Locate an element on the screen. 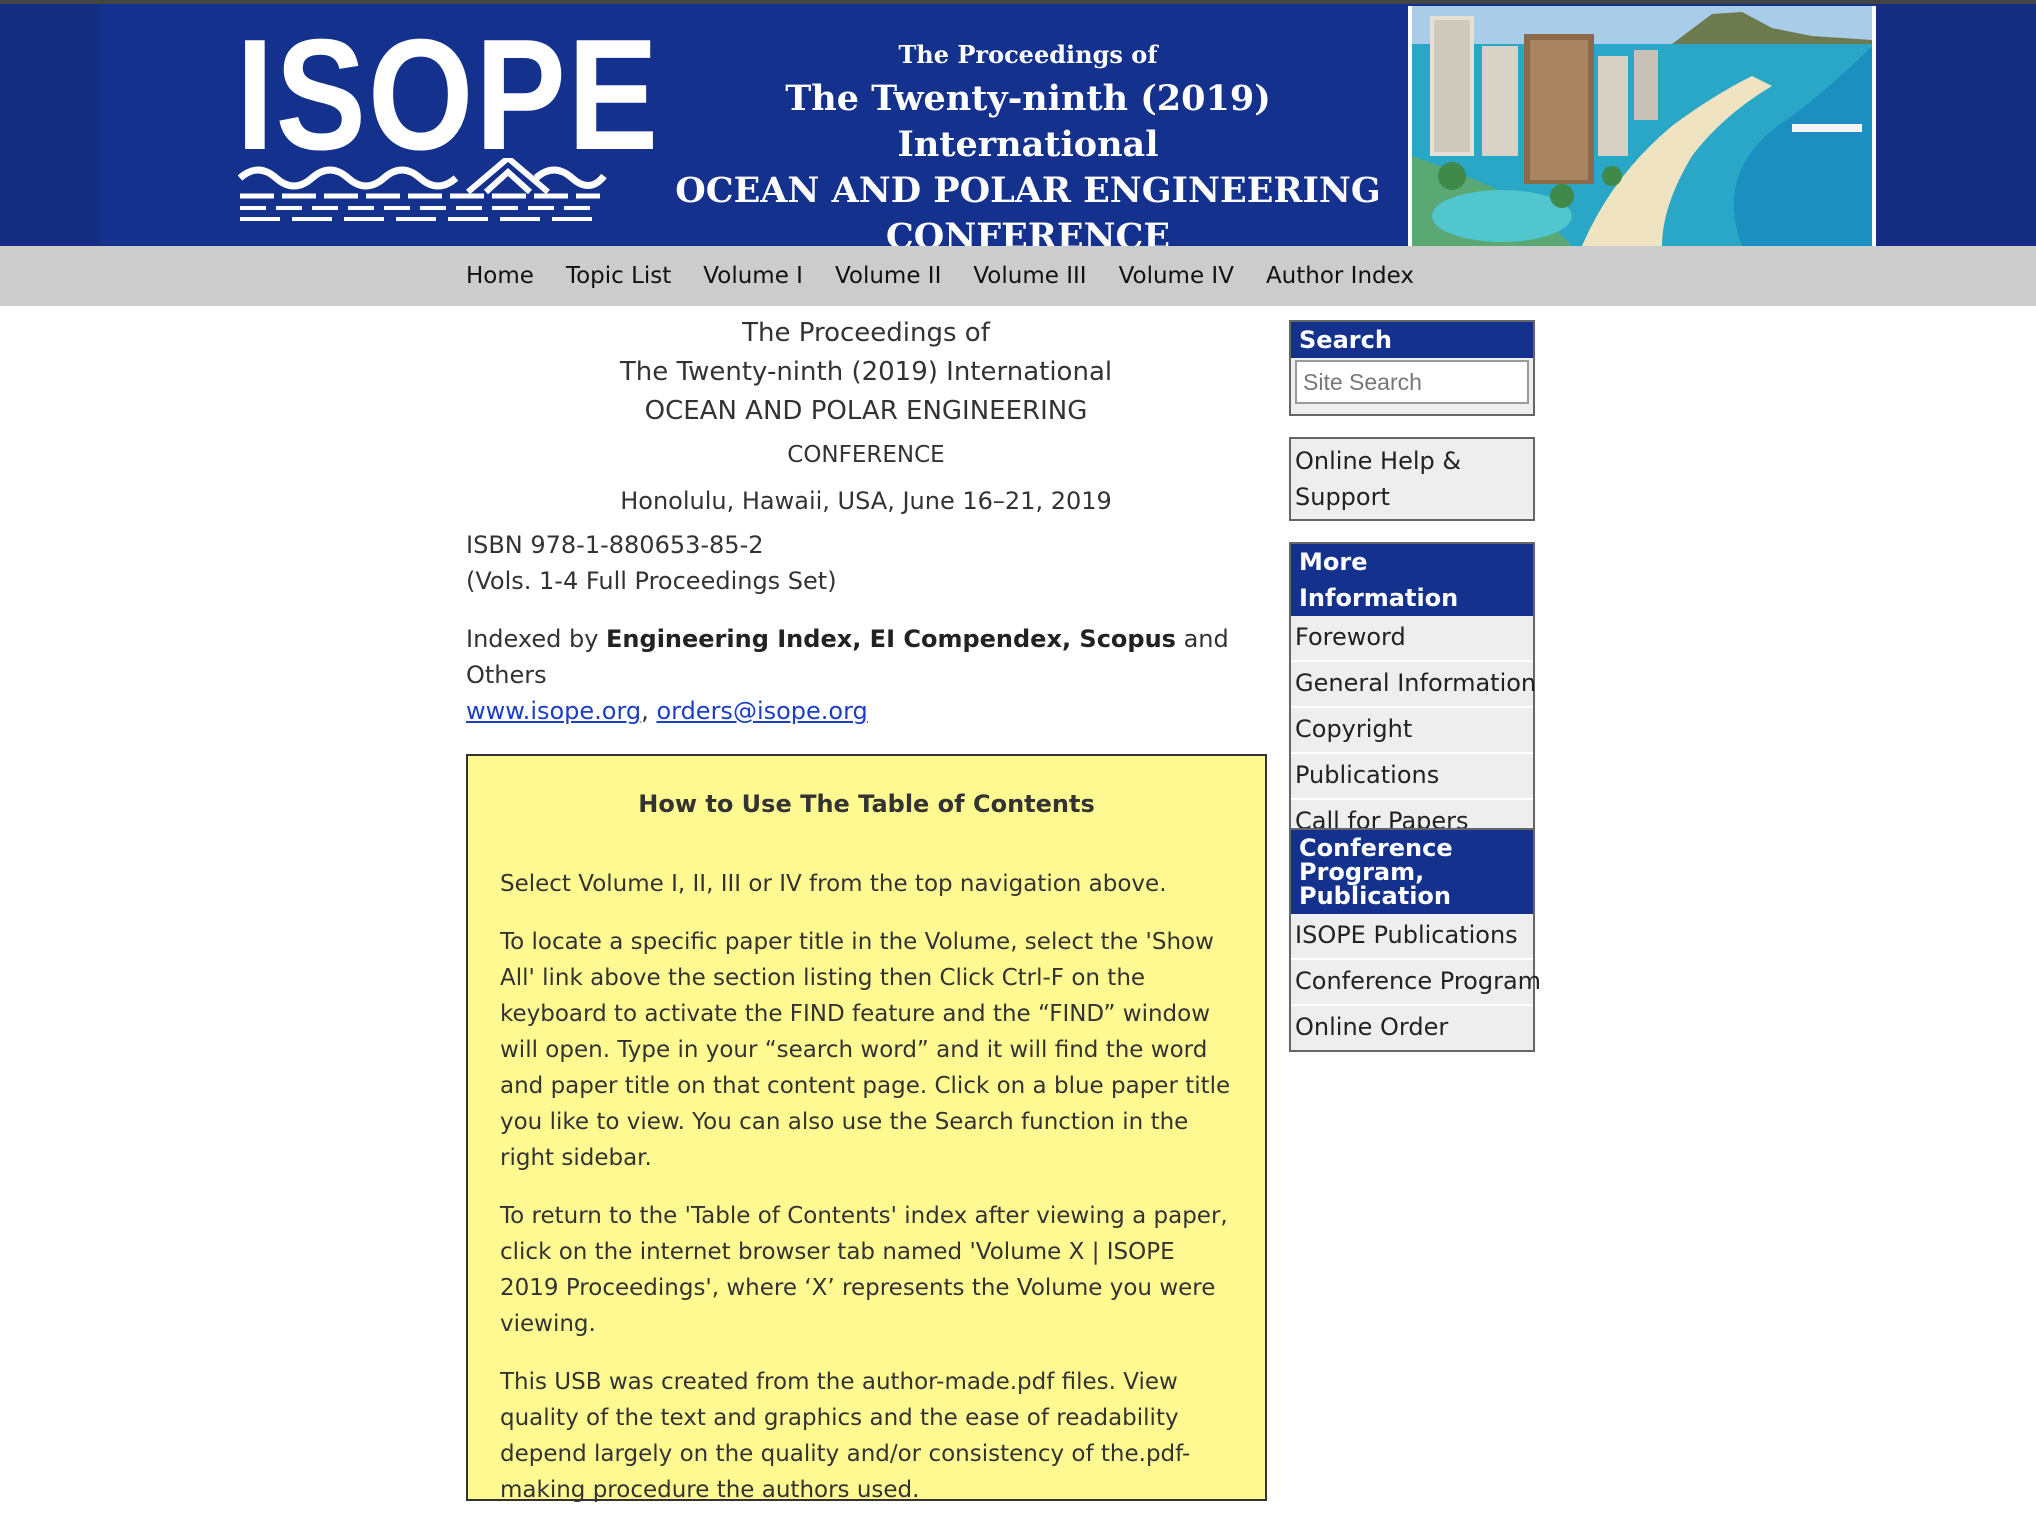 This screenshot has height=1536, width=2036. email-link: orders@isope.org is located at coordinates (761, 711).